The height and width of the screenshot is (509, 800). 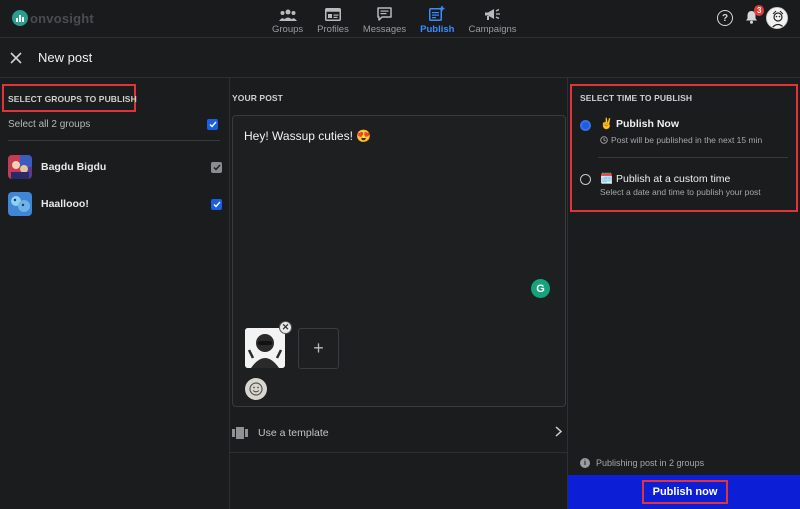 What do you see at coordinates (240, 434) in the screenshot?
I see `template-icon` at bounding box center [240, 434].